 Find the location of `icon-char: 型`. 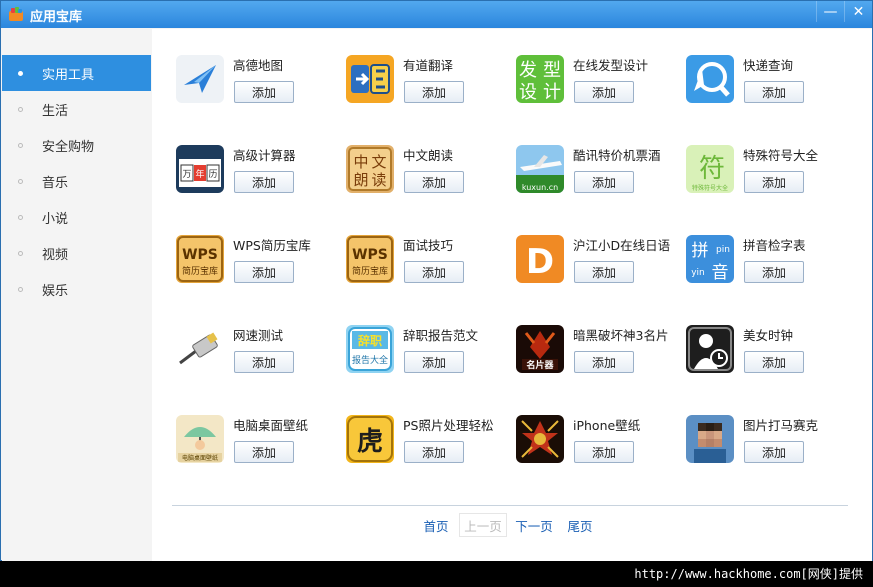

icon-char: 型 is located at coordinates (552, 70).